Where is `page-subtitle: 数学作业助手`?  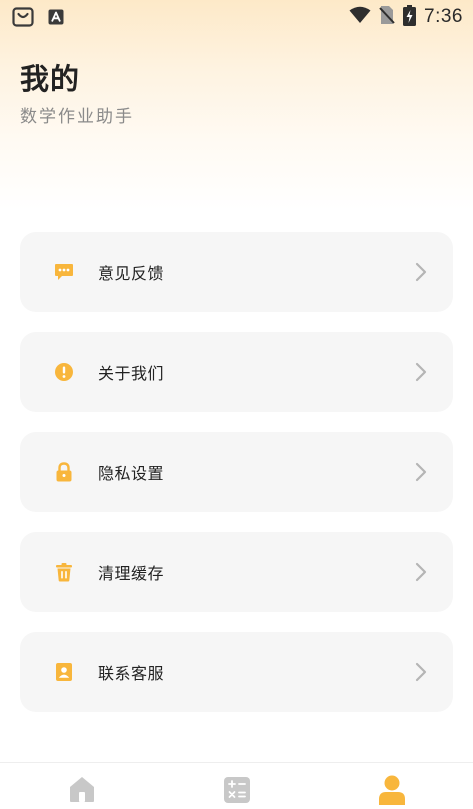 page-subtitle: 数学作业助手 is located at coordinates (77, 117).